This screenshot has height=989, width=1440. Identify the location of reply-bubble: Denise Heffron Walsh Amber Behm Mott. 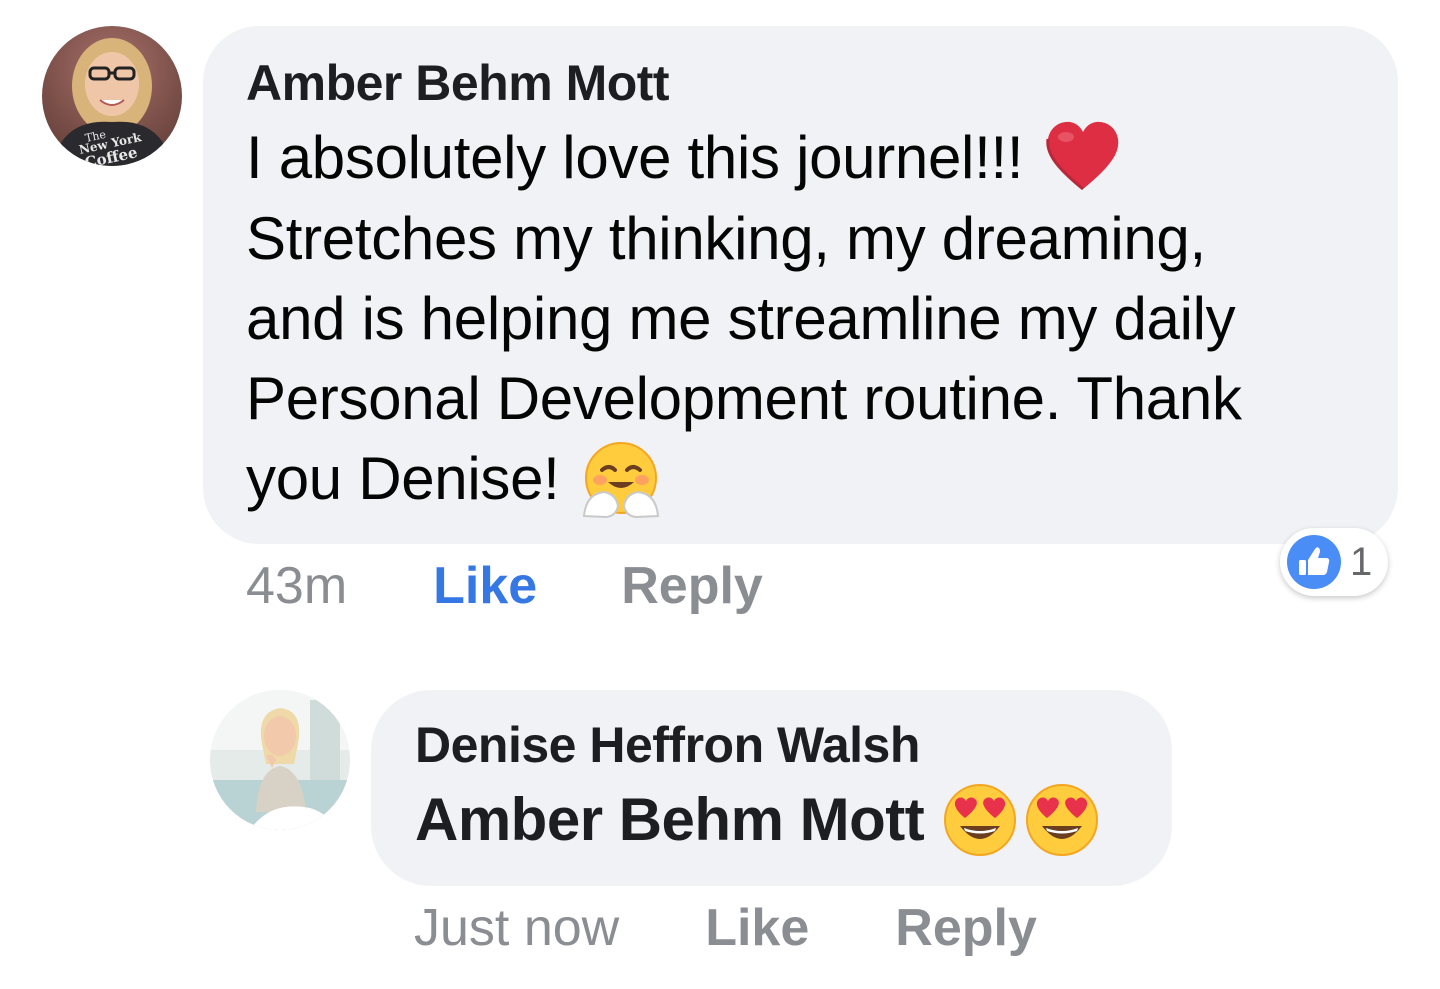
(771, 788).